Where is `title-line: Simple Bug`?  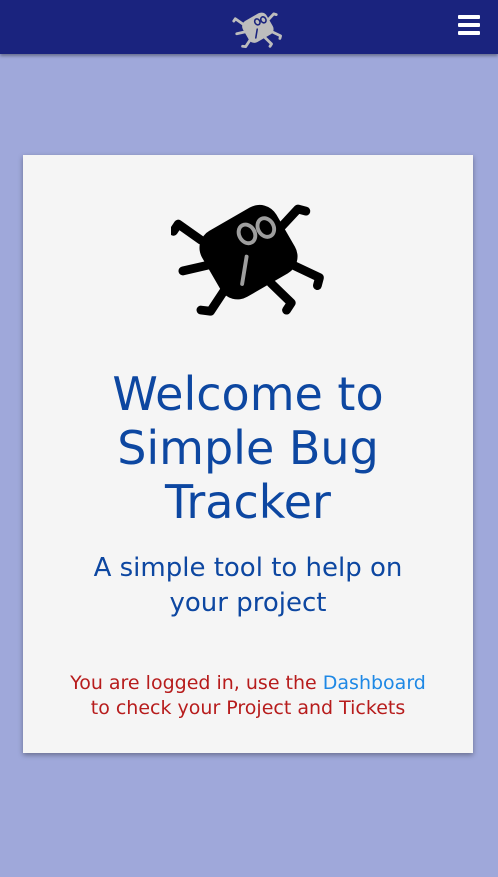 title-line: Simple Bug is located at coordinates (248, 448).